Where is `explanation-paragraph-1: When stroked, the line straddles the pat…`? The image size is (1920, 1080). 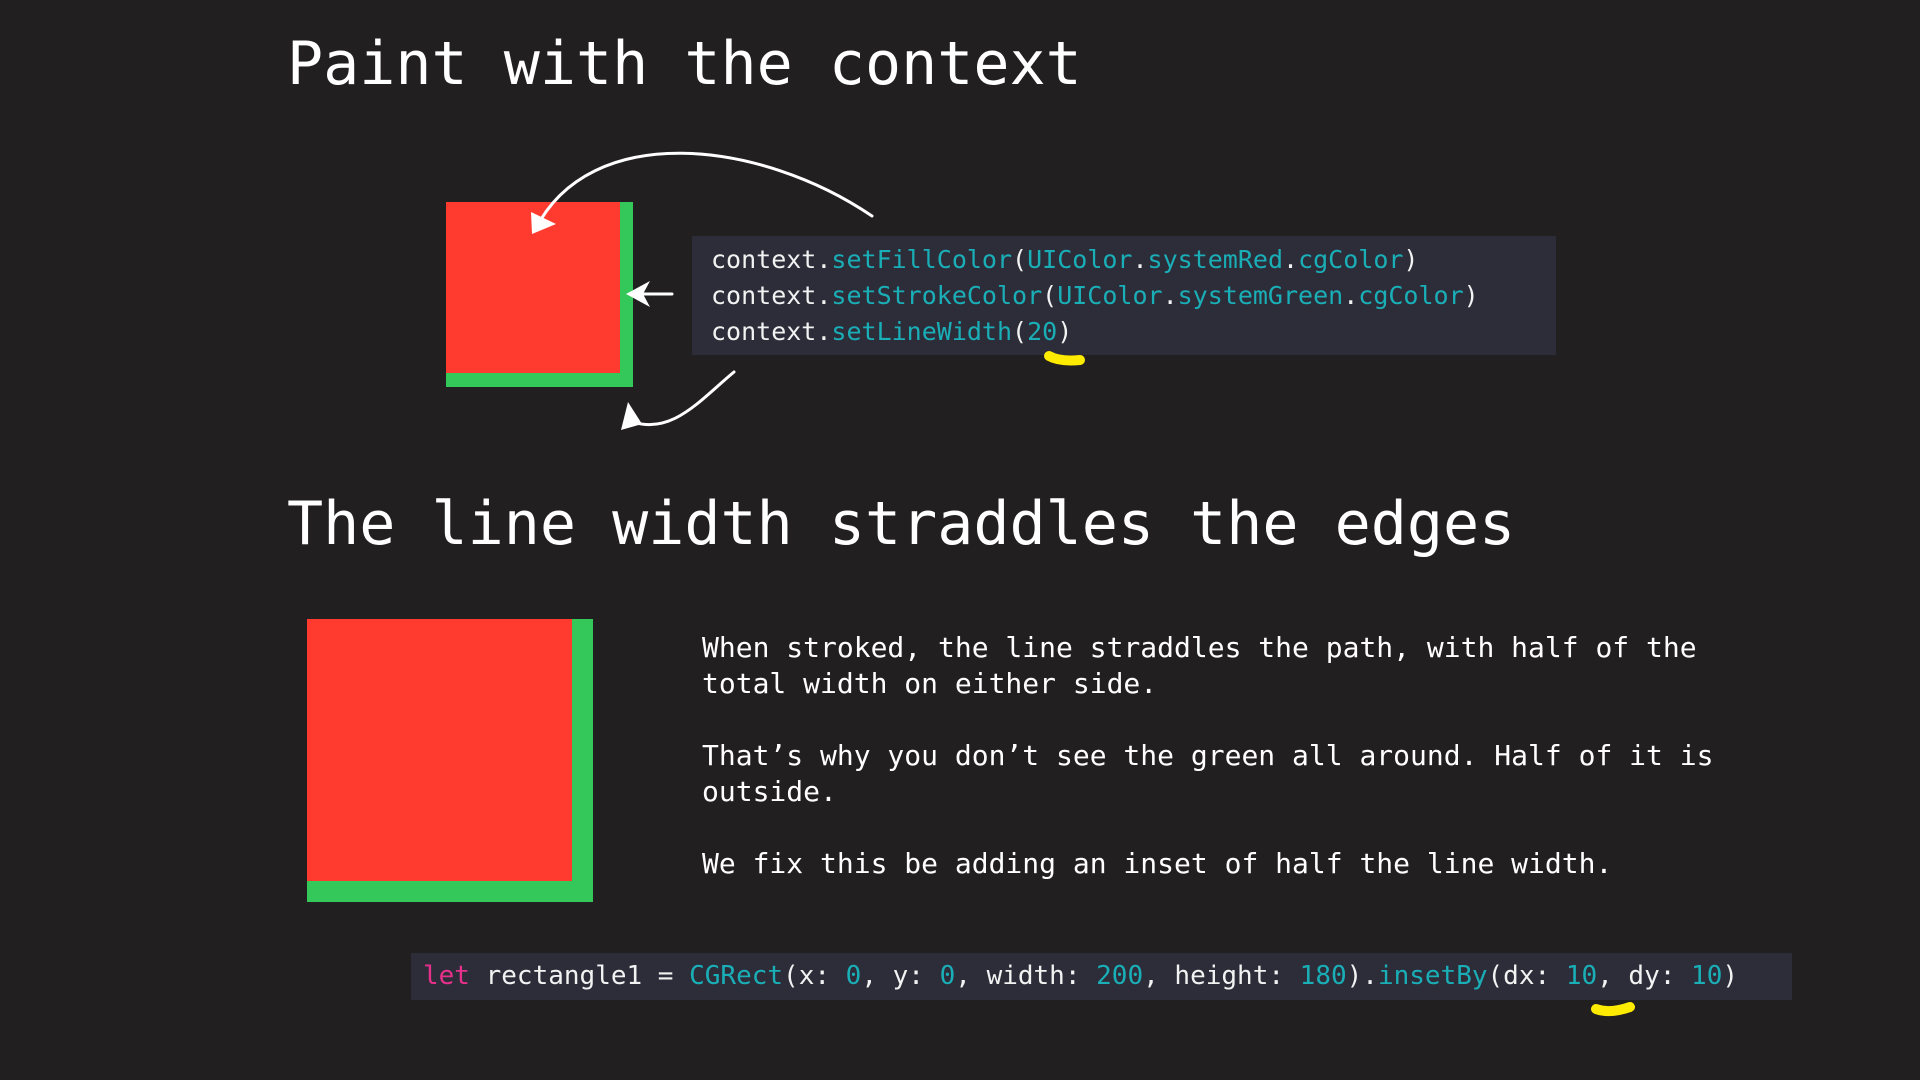
explanation-paragraph-1: When stroked, the line straddles the pat… is located at coordinates (1199, 665).